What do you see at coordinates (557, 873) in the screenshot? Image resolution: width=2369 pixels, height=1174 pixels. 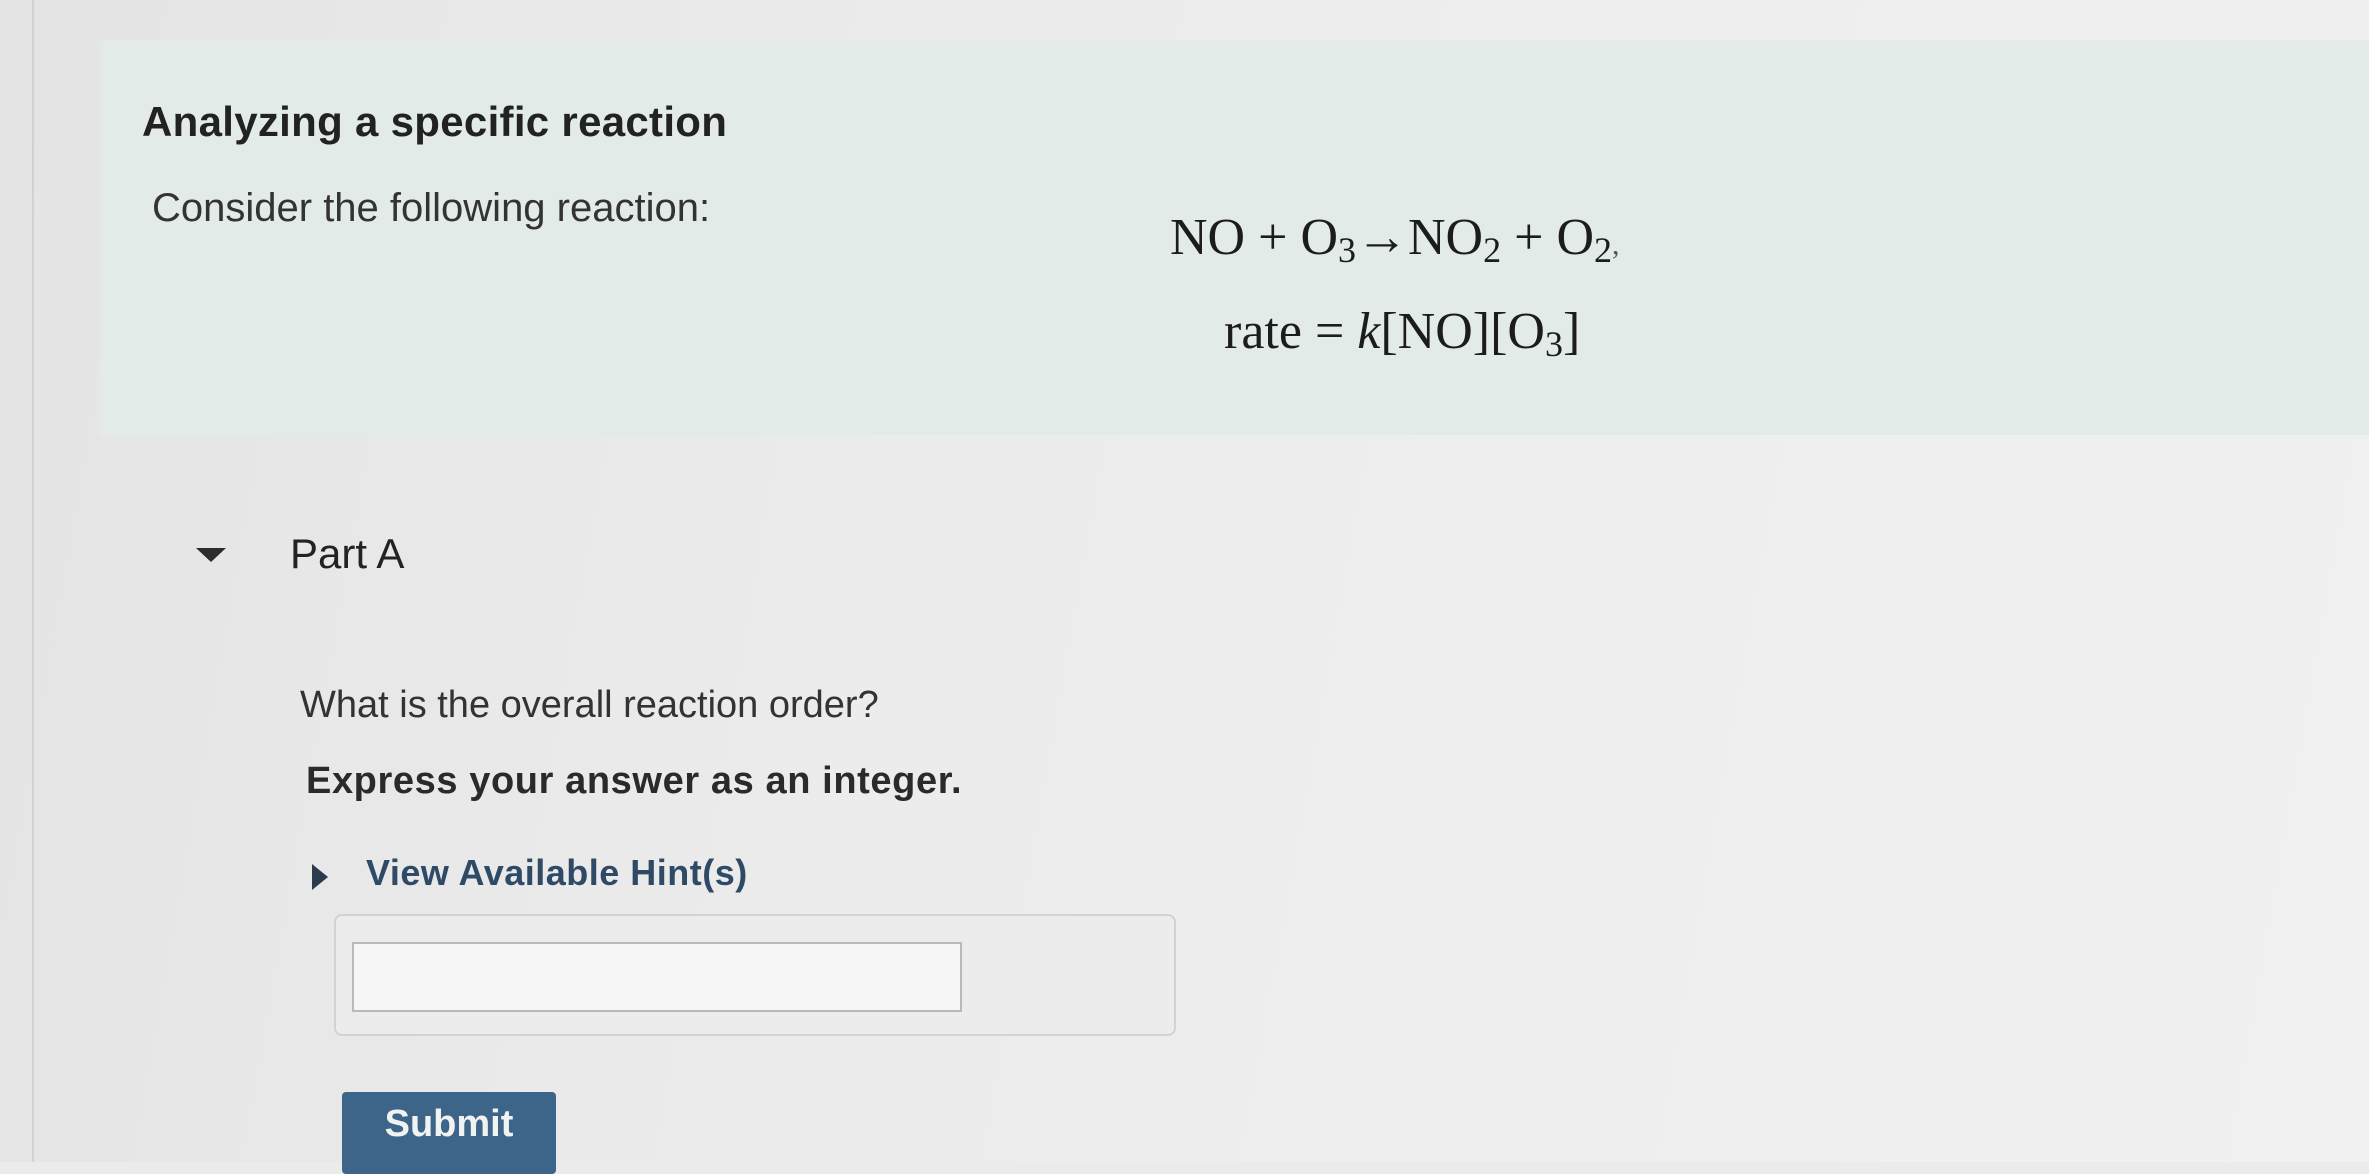 I see `view-hints-link: View Available Hint(s)` at bounding box center [557, 873].